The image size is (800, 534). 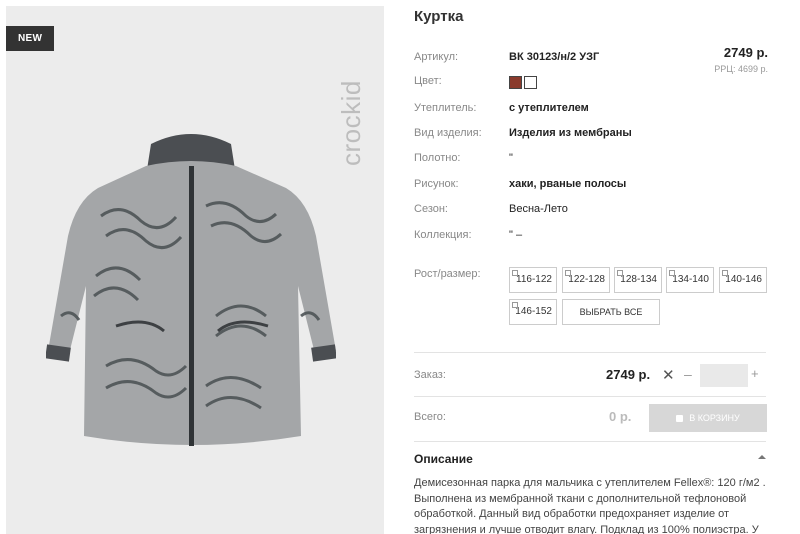 I want to click on spec-value: " –, so click(x=516, y=235).